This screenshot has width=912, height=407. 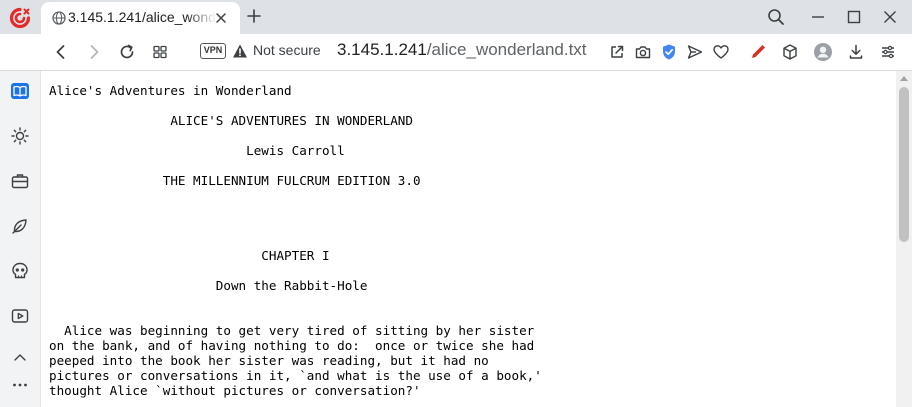 What do you see at coordinates (221, 18) in the screenshot?
I see `close-icon` at bounding box center [221, 18].